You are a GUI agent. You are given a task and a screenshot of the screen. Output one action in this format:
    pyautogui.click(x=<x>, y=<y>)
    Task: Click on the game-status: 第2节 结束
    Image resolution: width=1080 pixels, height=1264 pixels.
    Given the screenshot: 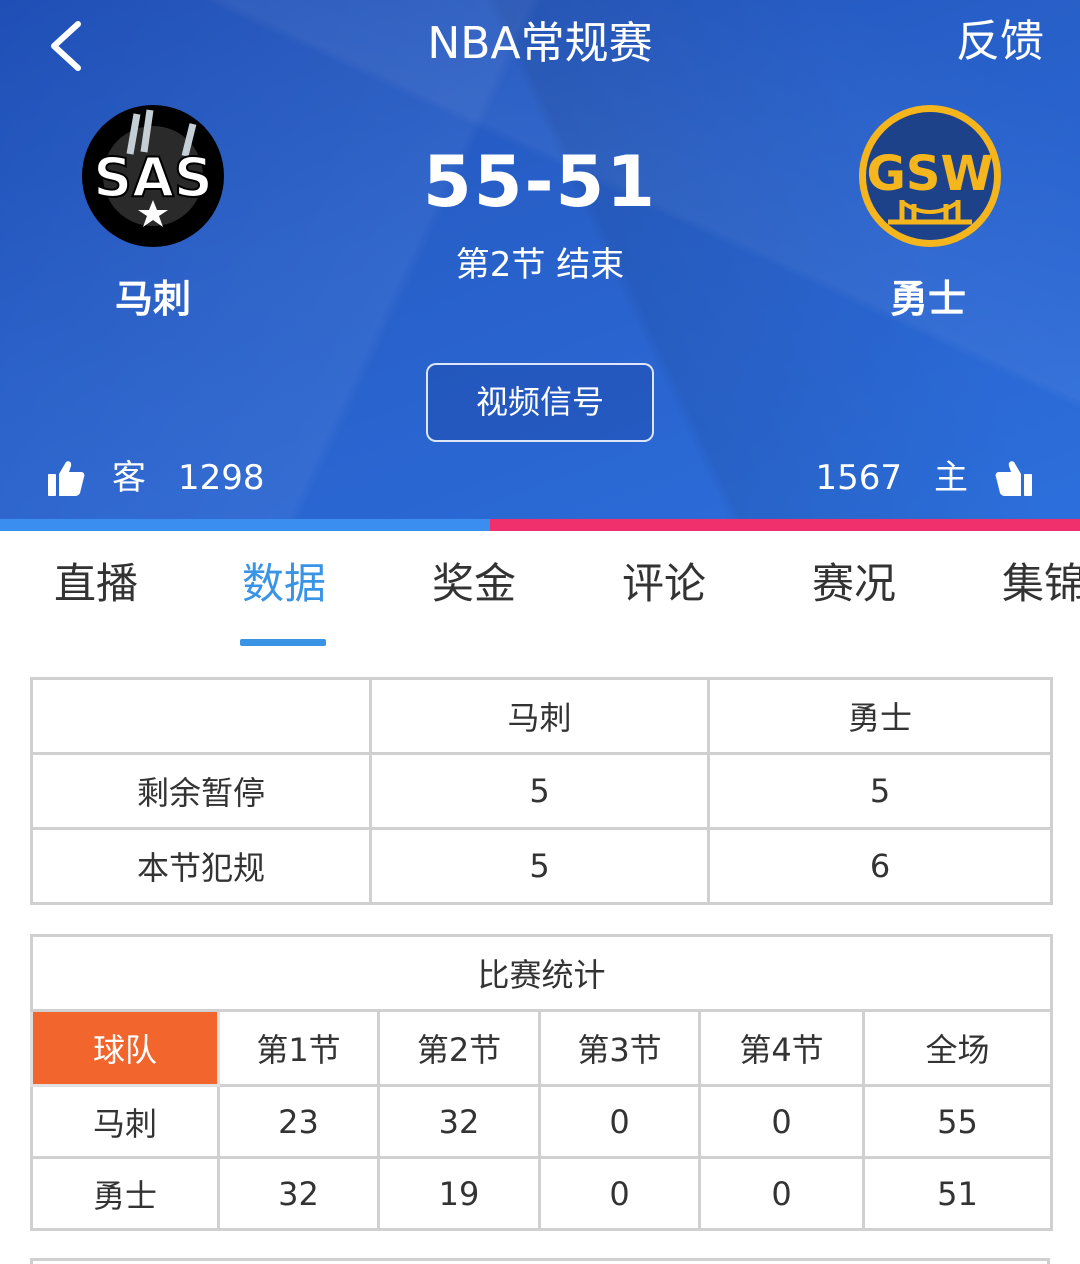 What is the action you would take?
    pyautogui.click(x=540, y=265)
    